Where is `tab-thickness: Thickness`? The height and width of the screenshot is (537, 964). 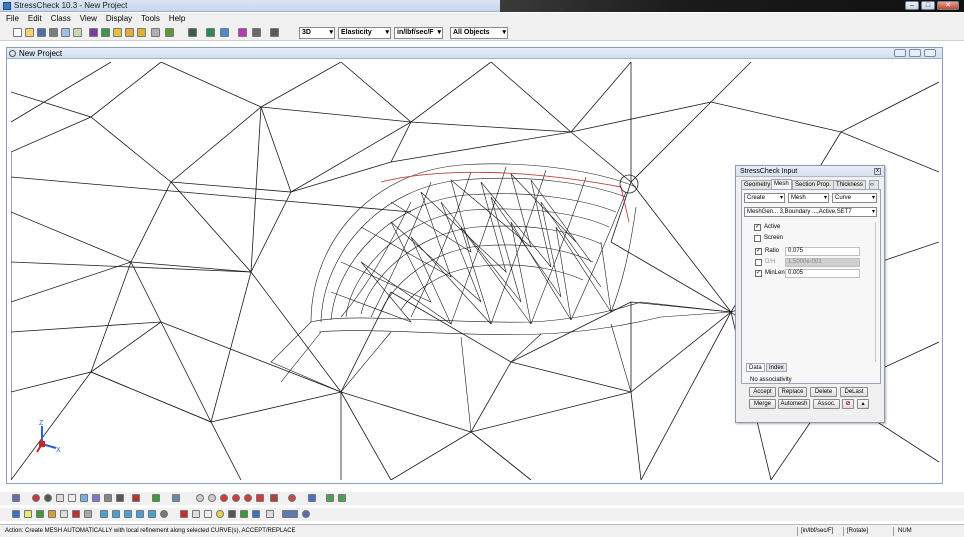
tab-thickness: Thickness is located at coordinates (850, 184).